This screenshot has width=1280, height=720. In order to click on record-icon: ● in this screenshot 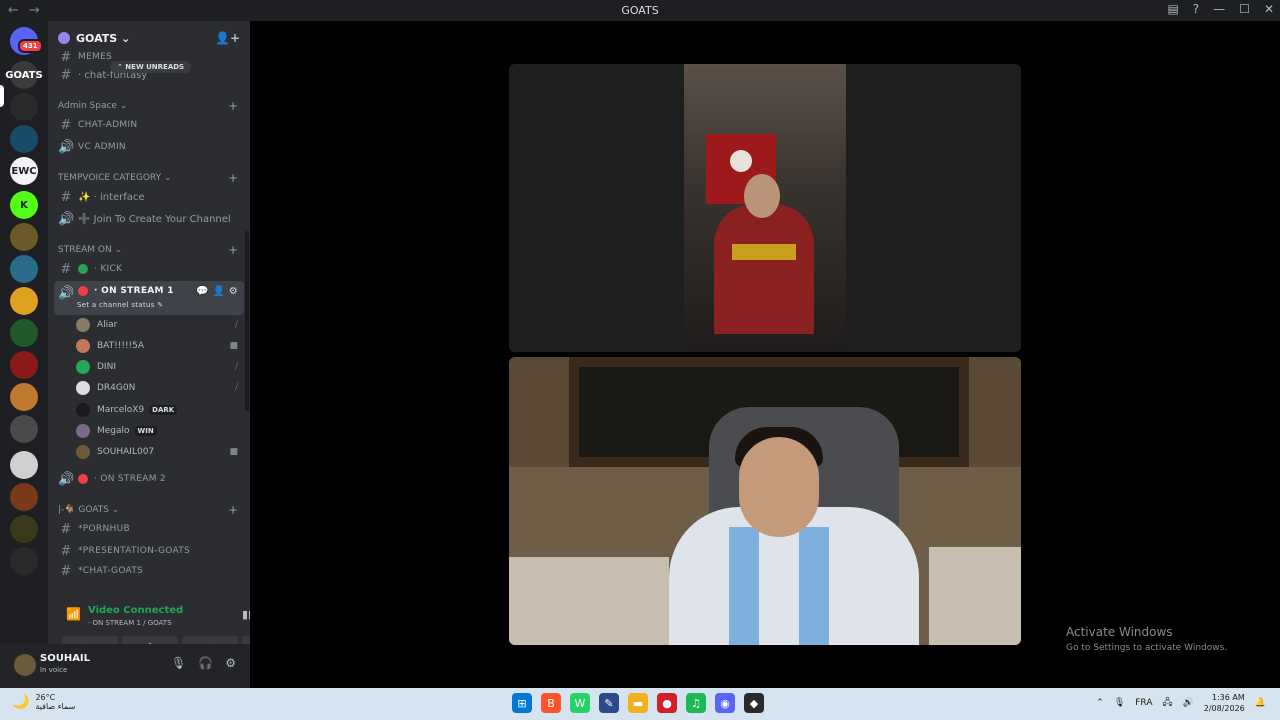, I will do `click(667, 703)`.